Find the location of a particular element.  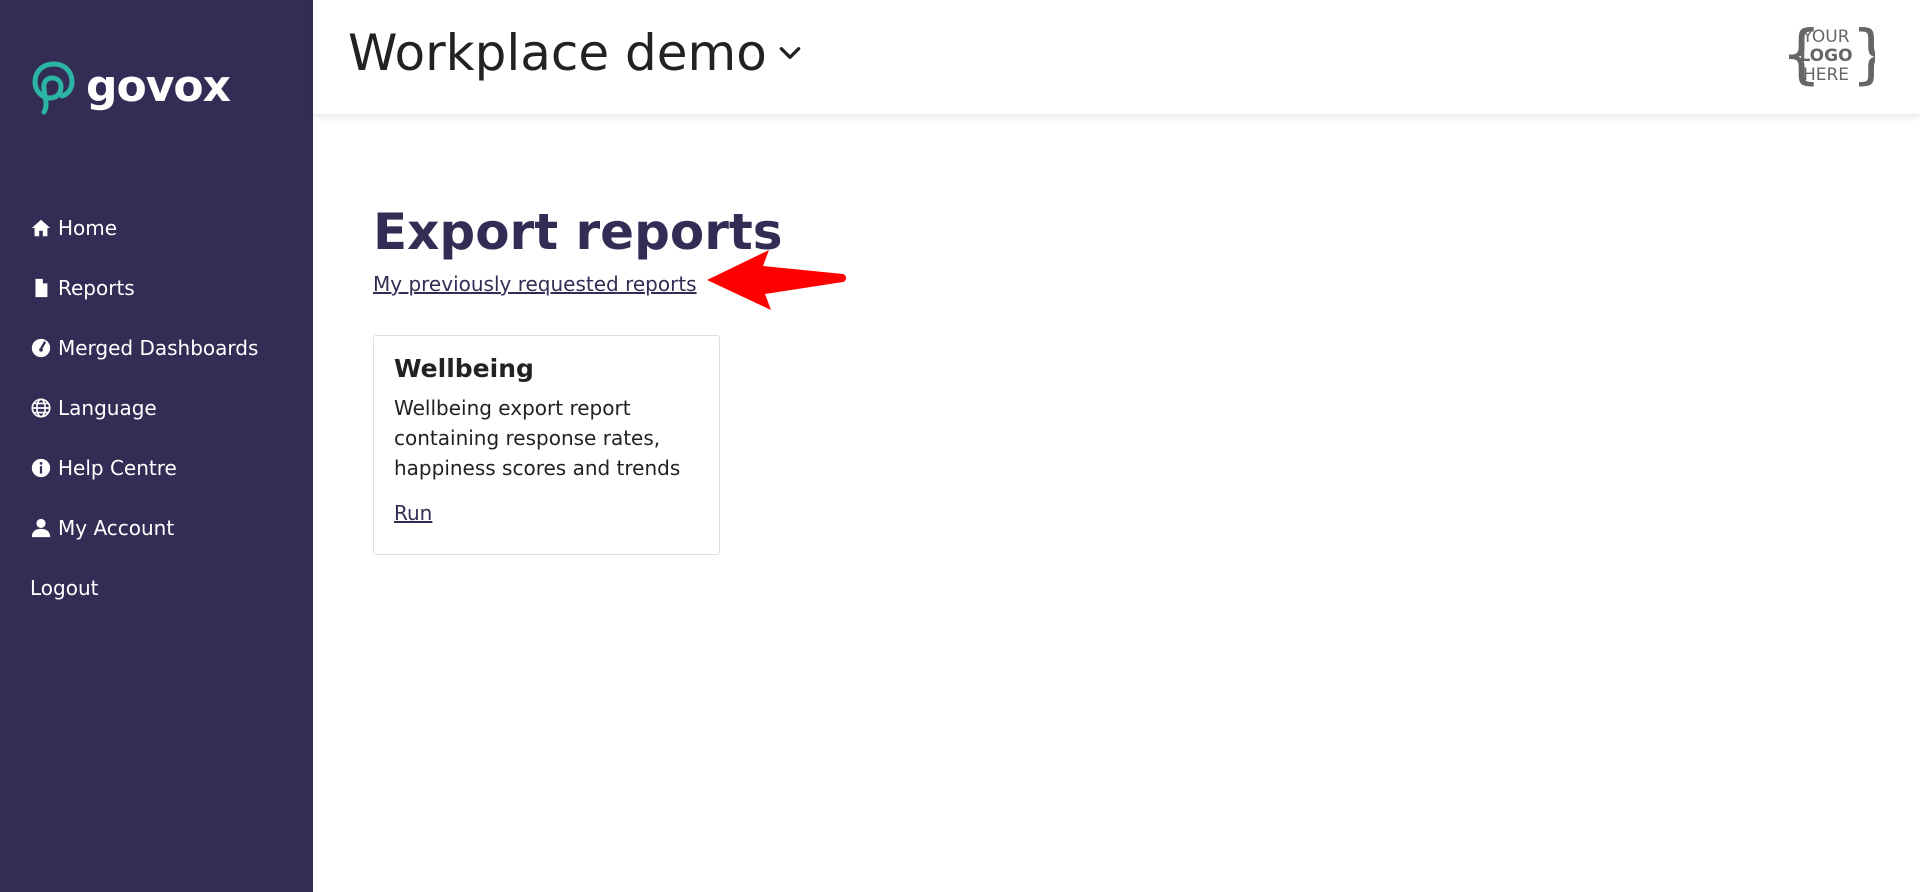

user-icon is located at coordinates (41, 528).